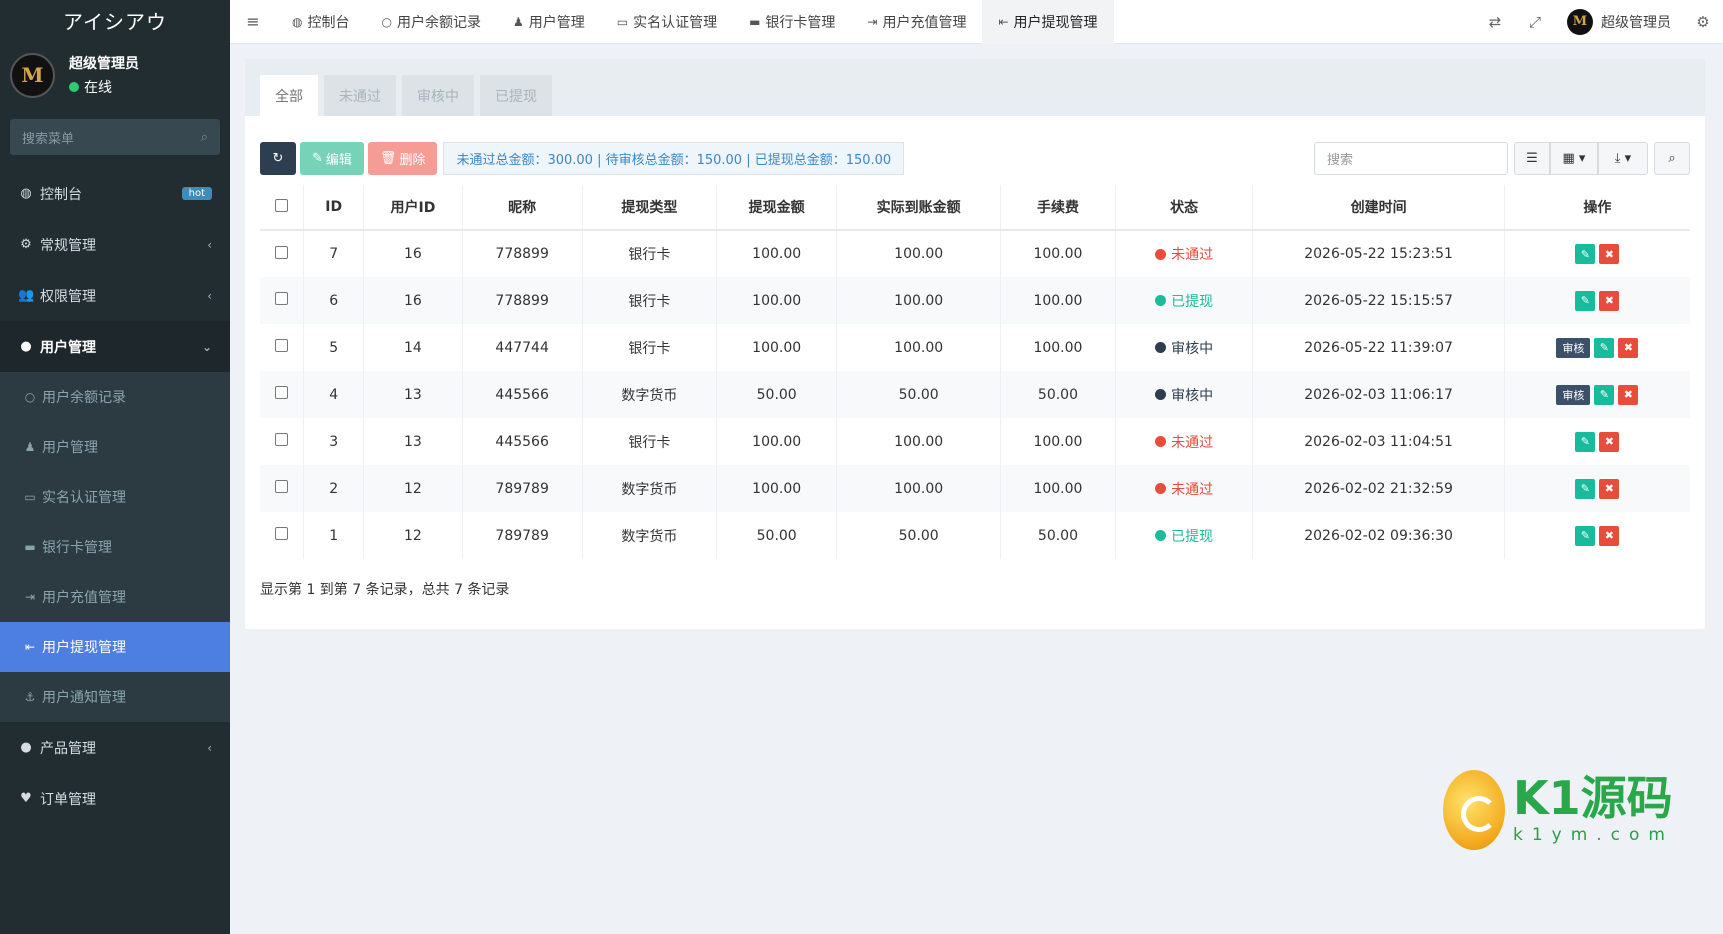 This screenshot has width=1723, height=934. What do you see at coordinates (115, 20) in the screenshot?
I see `brand-logo: アイシアウ` at bounding box center [115, 20].